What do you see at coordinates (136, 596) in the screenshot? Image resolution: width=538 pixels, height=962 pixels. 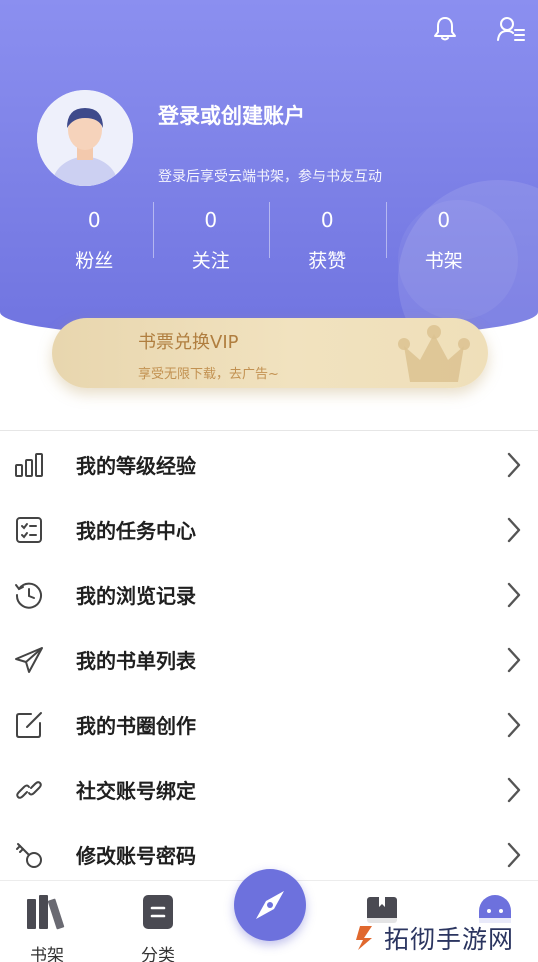 I see `menu-item-label: 我的浏览记录` at bounding box center [136, 596].